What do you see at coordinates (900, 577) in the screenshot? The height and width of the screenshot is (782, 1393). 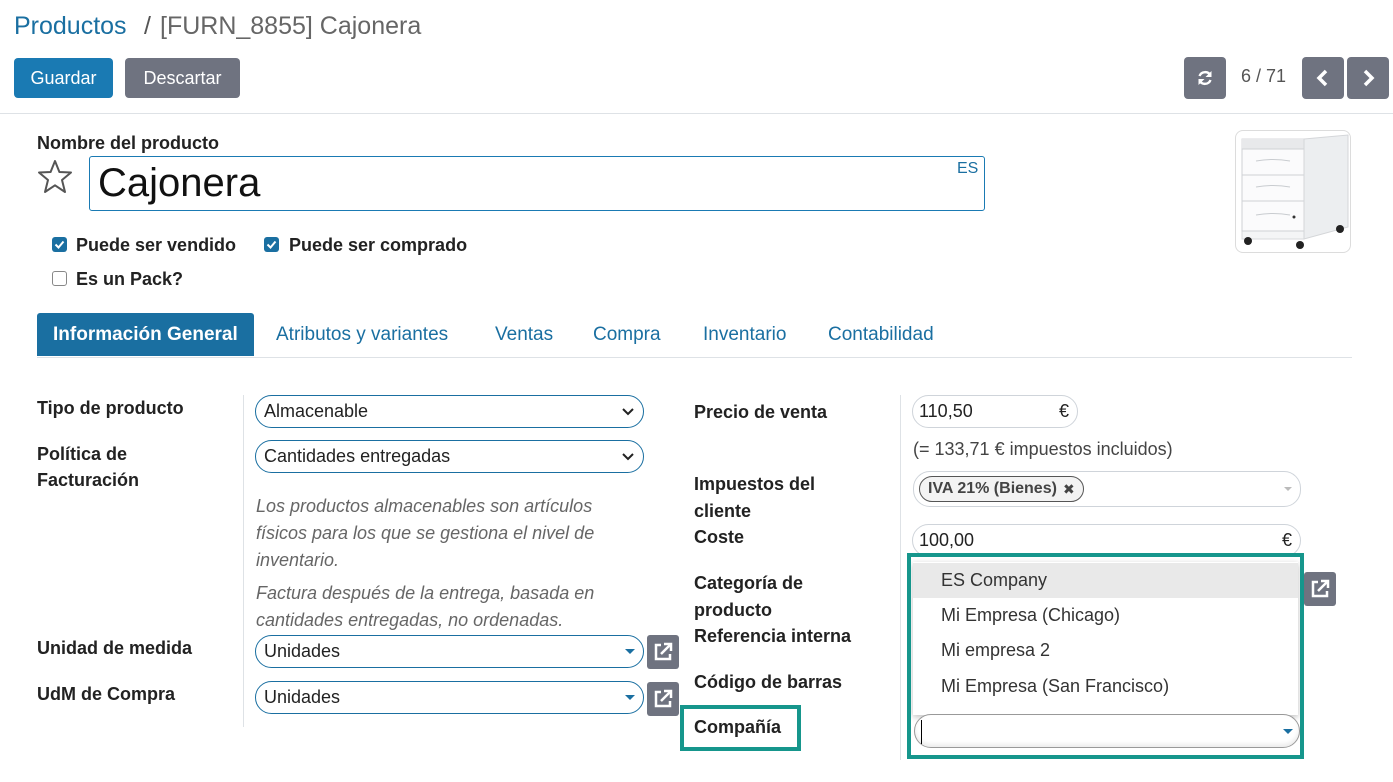 I see `right-column-divider` at bounding box center [900, 577].